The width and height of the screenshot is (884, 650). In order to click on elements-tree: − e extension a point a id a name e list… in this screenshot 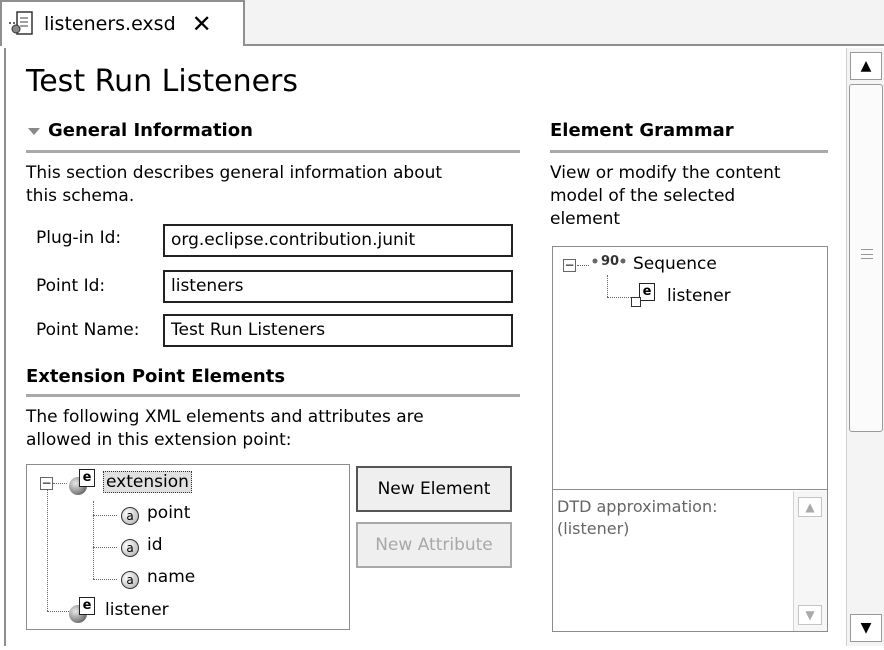, I will do `click(188, 547)`.